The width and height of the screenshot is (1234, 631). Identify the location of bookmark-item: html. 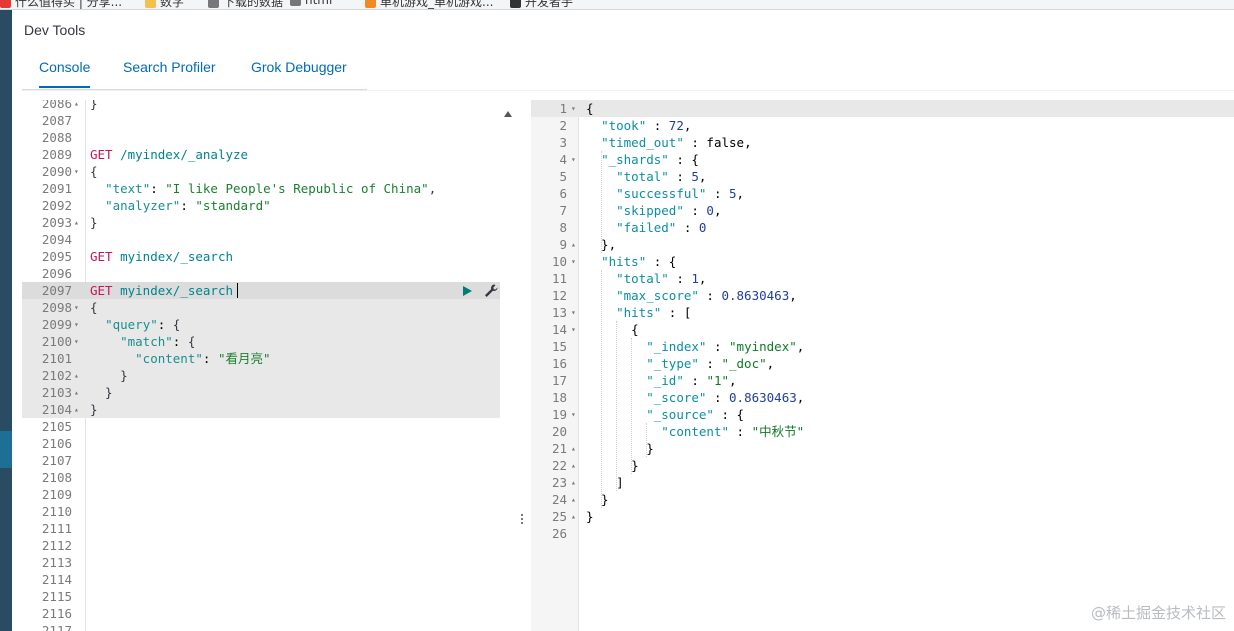
(311, 3).